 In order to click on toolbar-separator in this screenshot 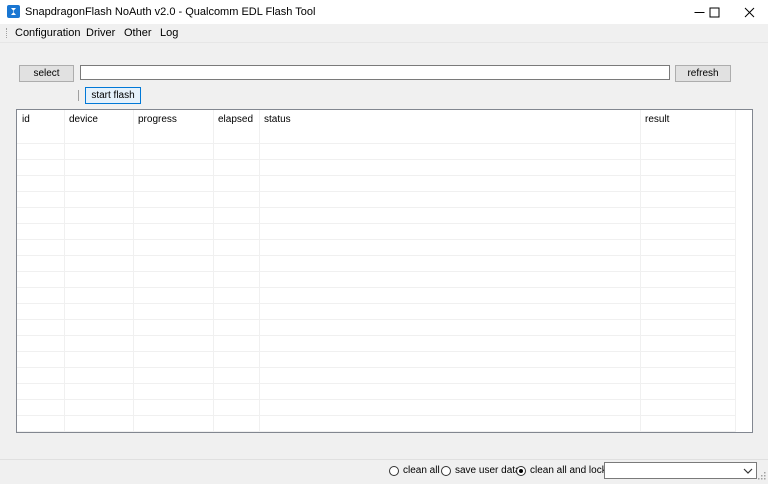, I will do `click(78, 95)`.